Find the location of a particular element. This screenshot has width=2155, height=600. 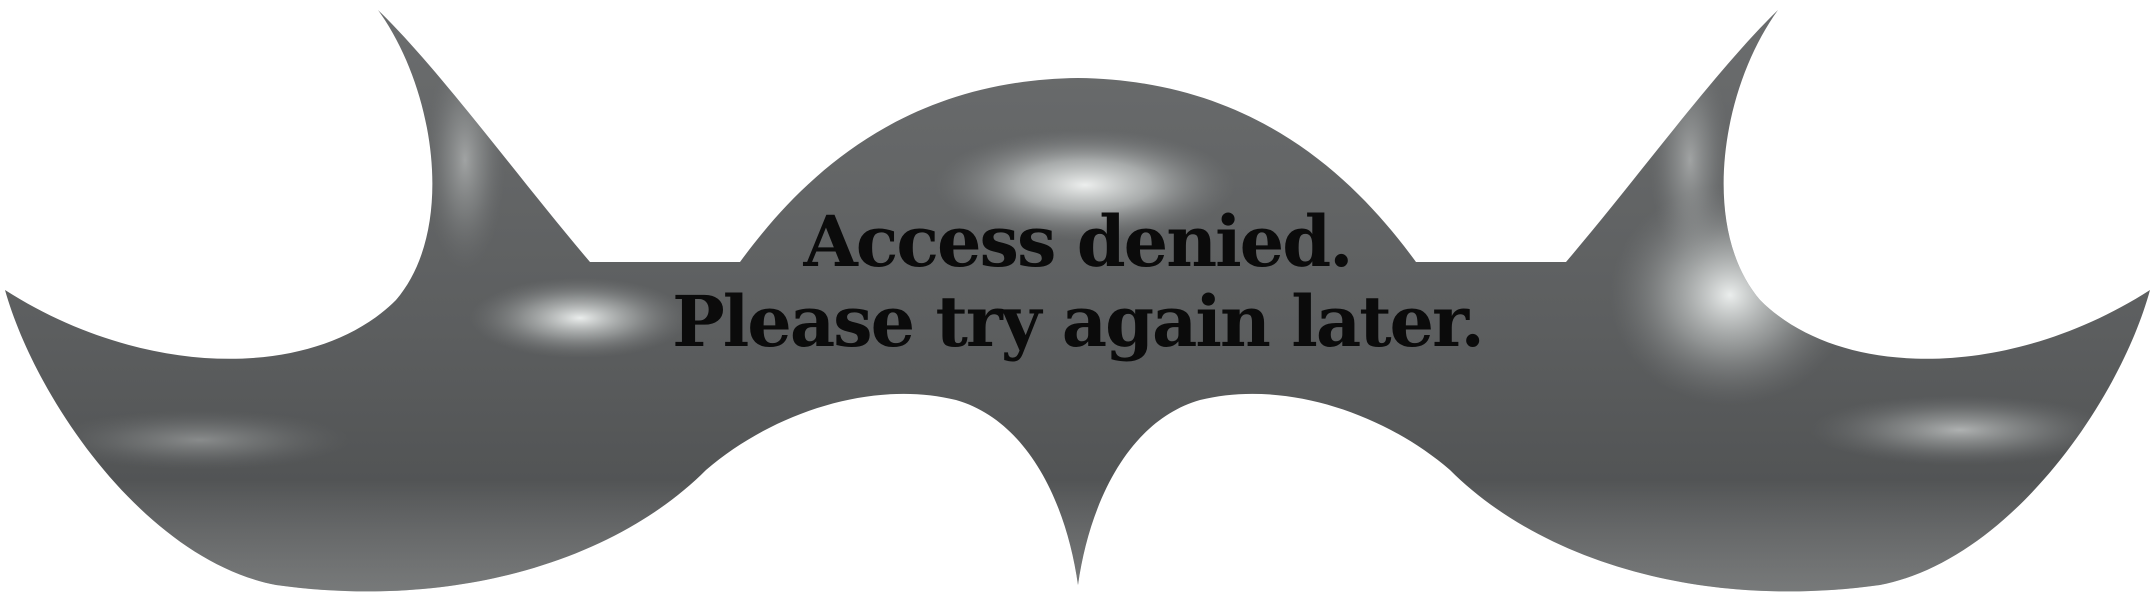

error-message-line-1: Access denied. is located at coordinates (1078, 241).